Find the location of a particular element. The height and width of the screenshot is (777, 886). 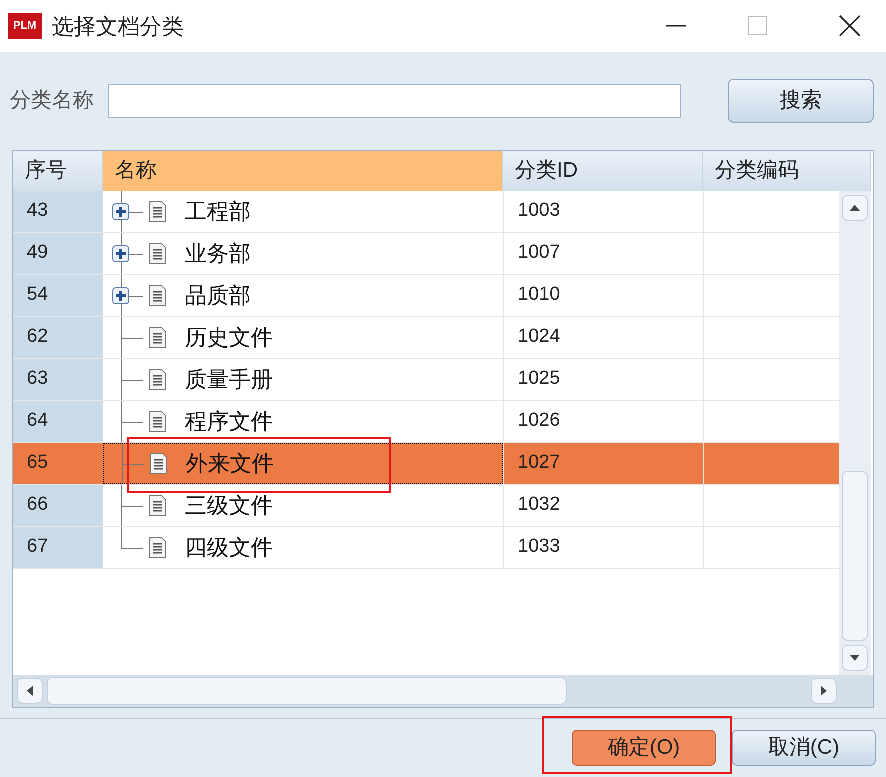

vertical-scrollbar is located at coordinates (855, 433).